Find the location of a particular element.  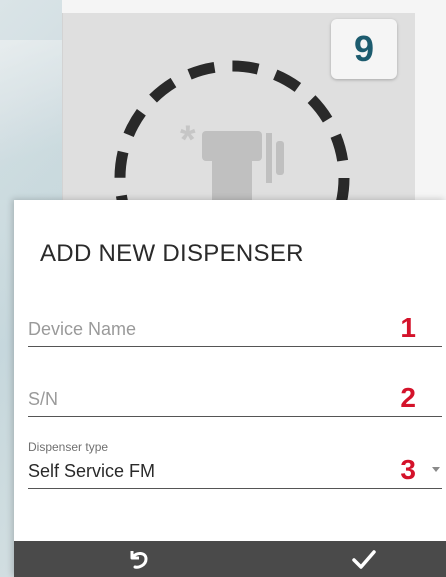

dispenser-type-label: Dispenser type is located at coordinates (68, 447).